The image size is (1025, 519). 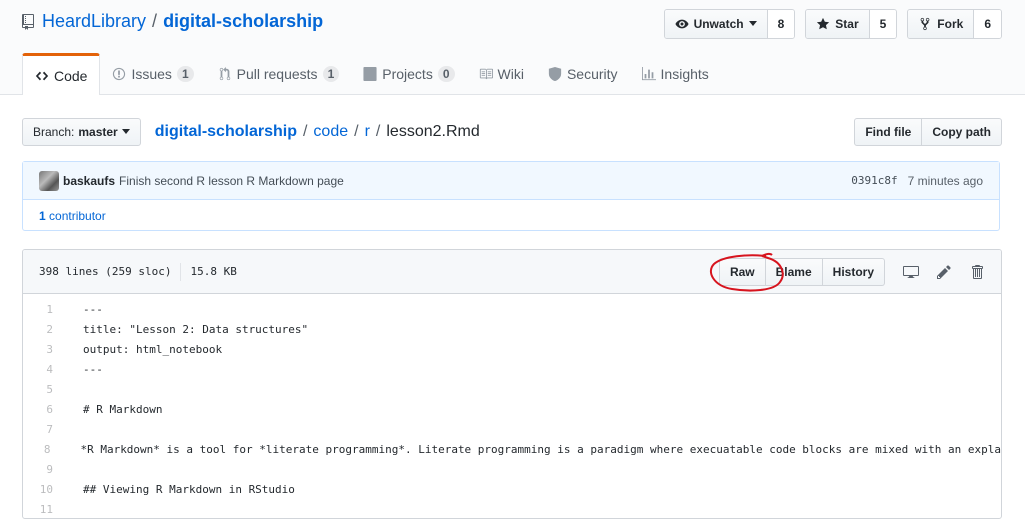 What do you see at coordinates (911, 272) in the screenshot?
I see `desktop-icon` at bounding box center [911, 272].